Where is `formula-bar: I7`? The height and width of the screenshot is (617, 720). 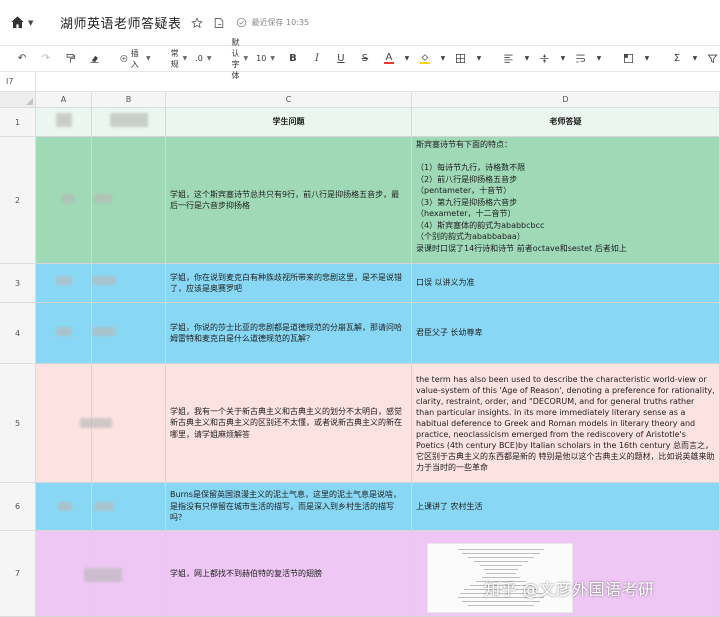
formula-bar: I7 is located at coordinates (360, 81).